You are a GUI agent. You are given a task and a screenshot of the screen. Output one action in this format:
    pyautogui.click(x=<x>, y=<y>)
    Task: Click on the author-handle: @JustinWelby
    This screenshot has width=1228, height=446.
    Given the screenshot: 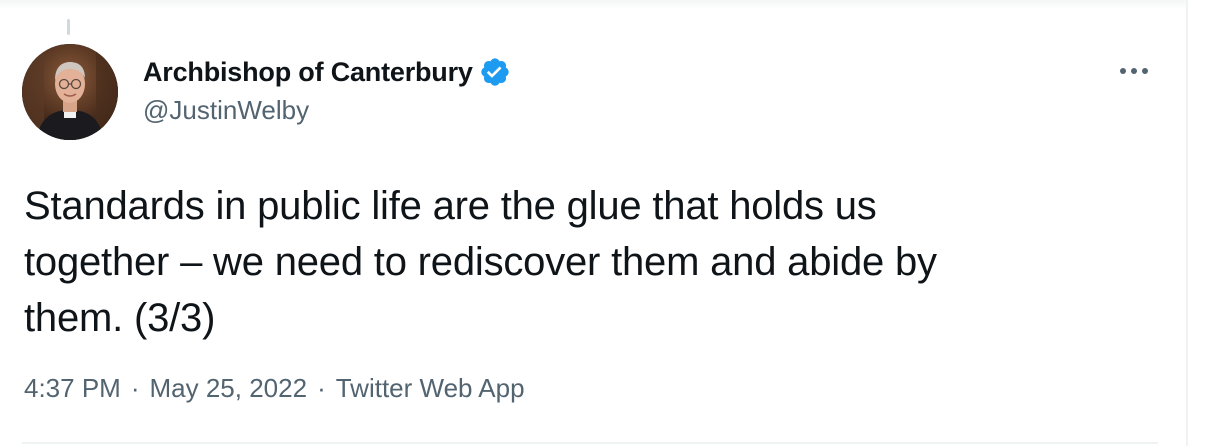 What is the action you would take?
    pyautogui.click(x=226, y=110)
    